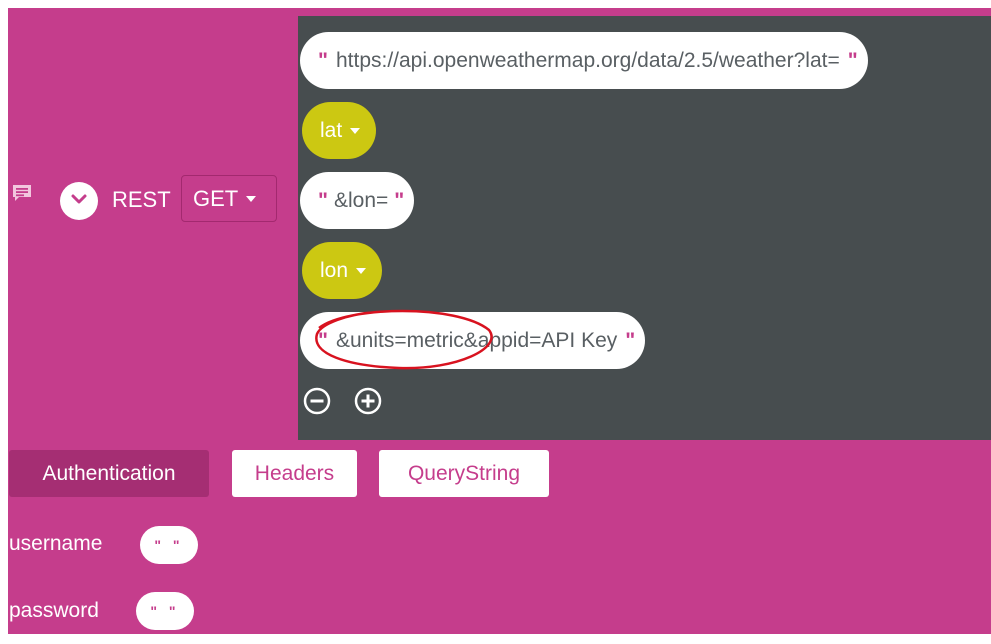 This screenshot has height=644, width=991. Describe the element at coordinates (317, 401) in the screenshot. I see `minus-circle-icon` at that location.